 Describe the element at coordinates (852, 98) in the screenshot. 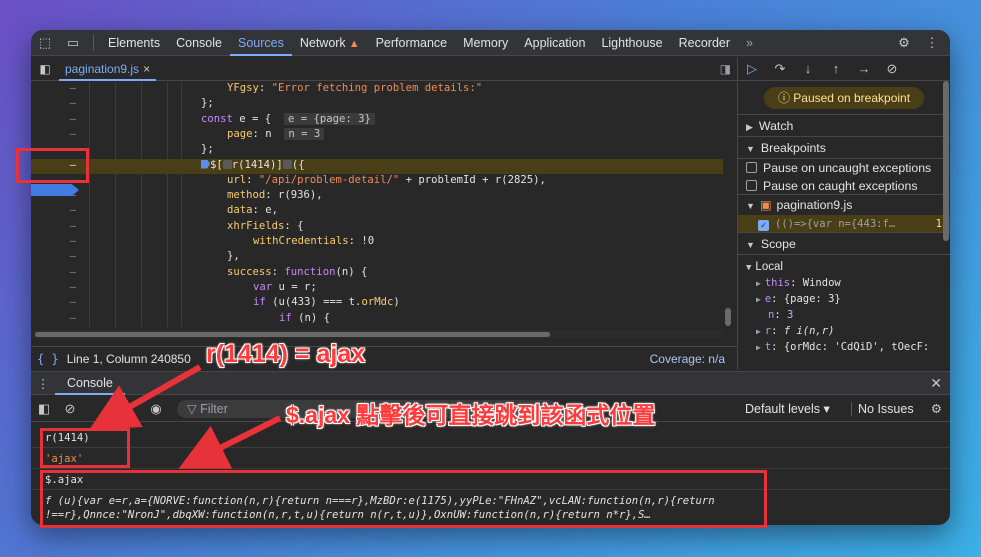

I see `paused-label: Paused on breakpoint` at that location.